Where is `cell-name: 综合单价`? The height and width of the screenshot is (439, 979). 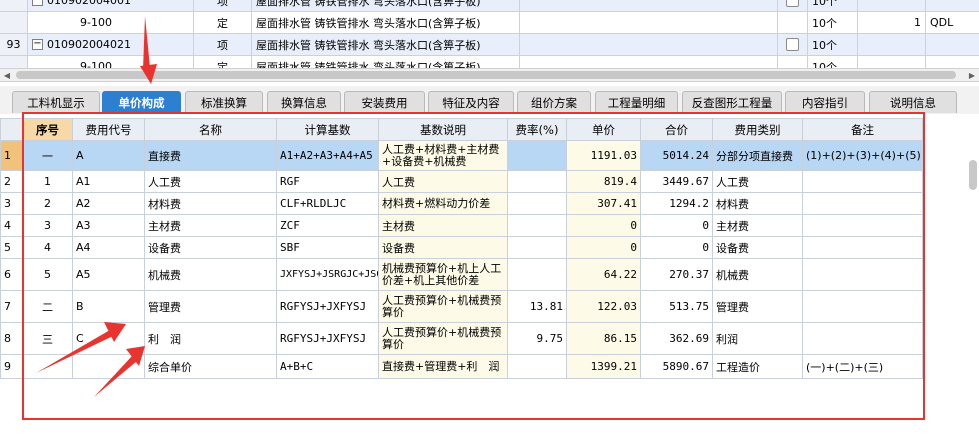 cell-name: 综合单价 is located at coordinates (210, 366).